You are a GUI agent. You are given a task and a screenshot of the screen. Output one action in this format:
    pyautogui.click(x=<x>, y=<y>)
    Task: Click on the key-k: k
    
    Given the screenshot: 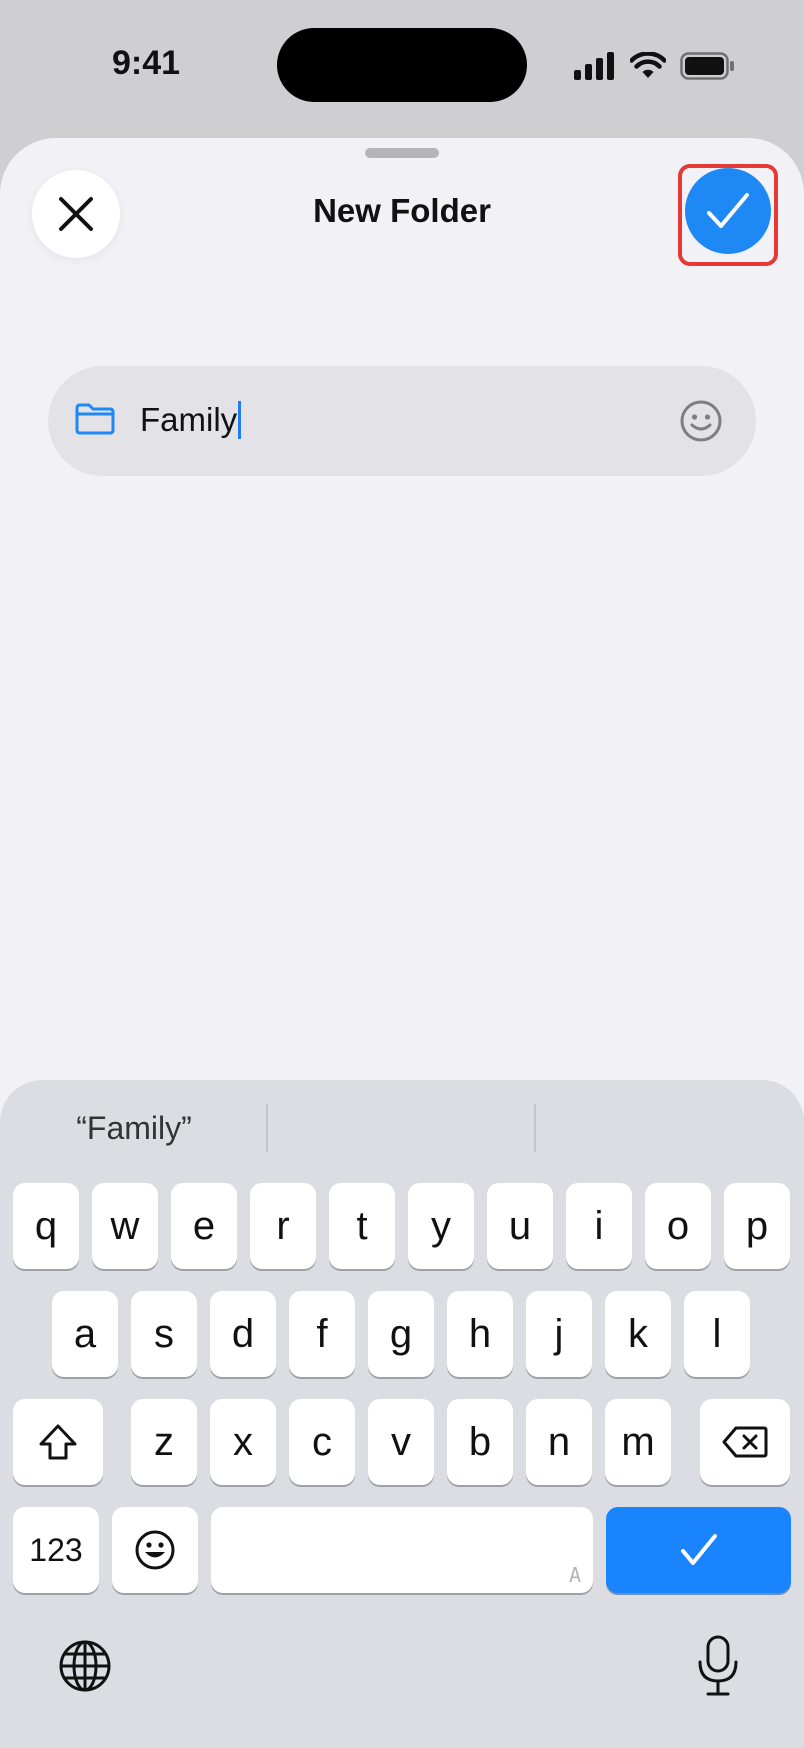 What is the action you would take?
    pyautogui.click(x=638, y=1334)
    